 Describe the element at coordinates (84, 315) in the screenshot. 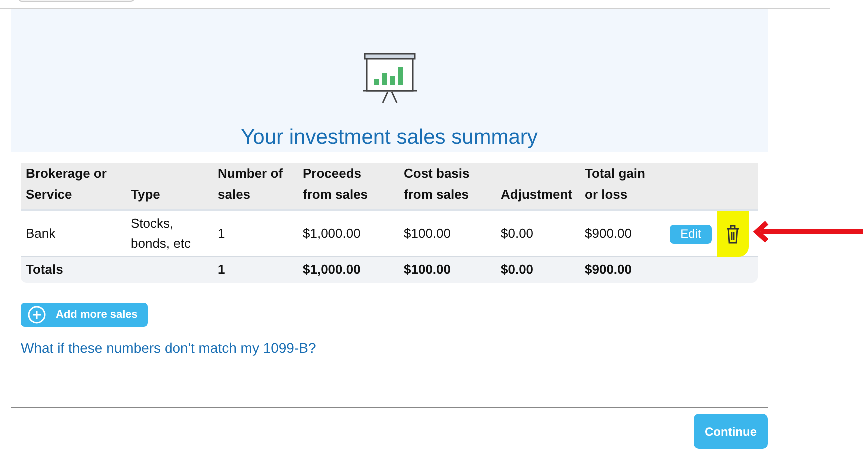

I see `add-sales-button: Add more sales` at that location.